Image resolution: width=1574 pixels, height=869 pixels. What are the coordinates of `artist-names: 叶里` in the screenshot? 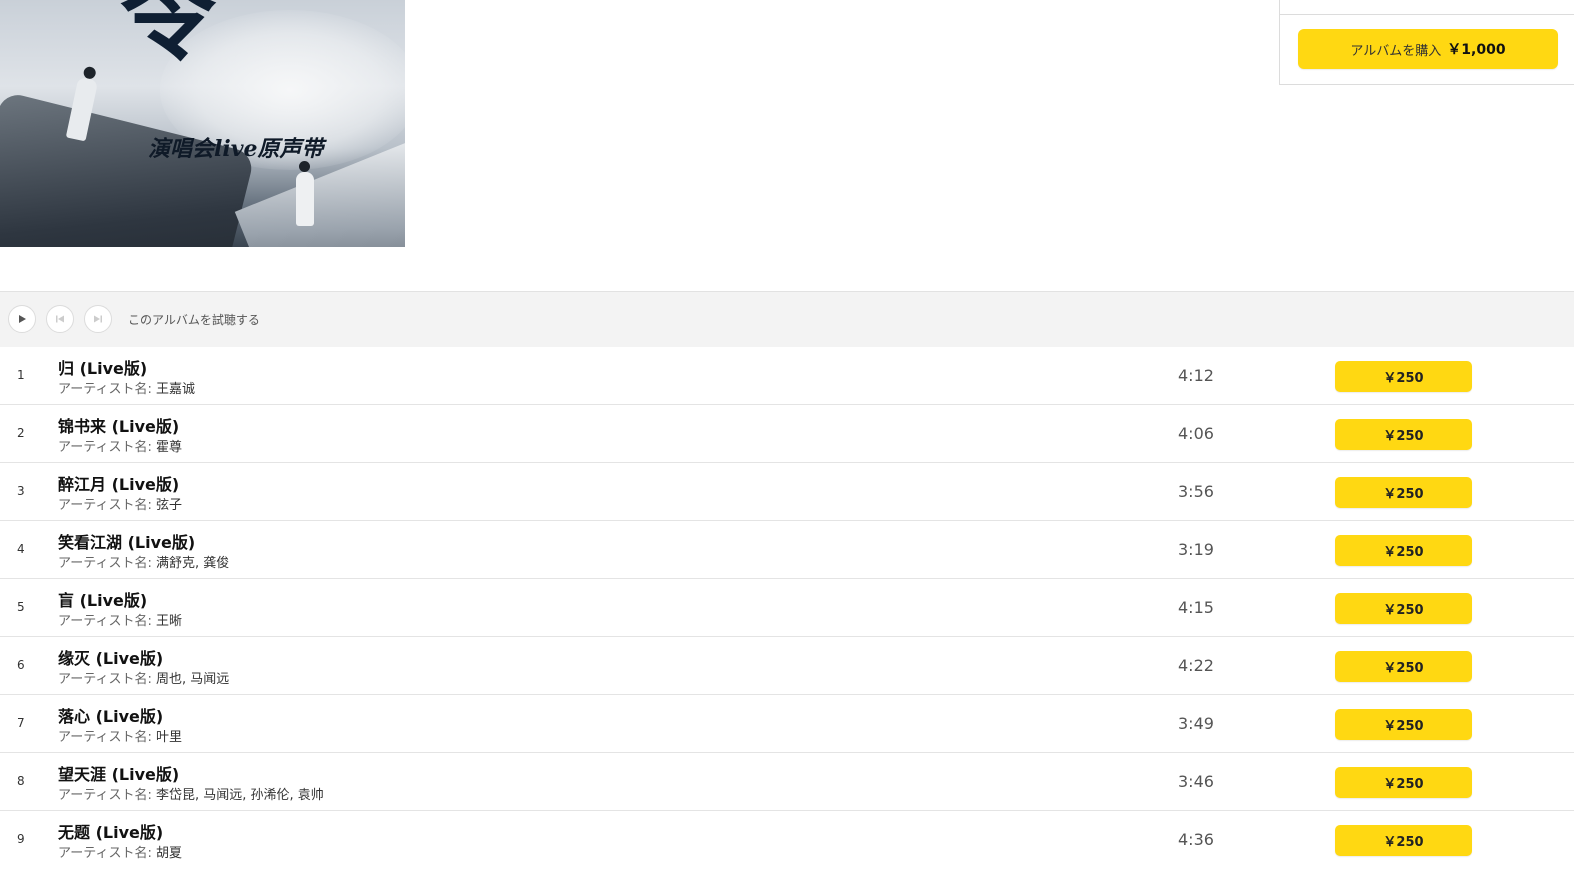 It's located at (169, 737).